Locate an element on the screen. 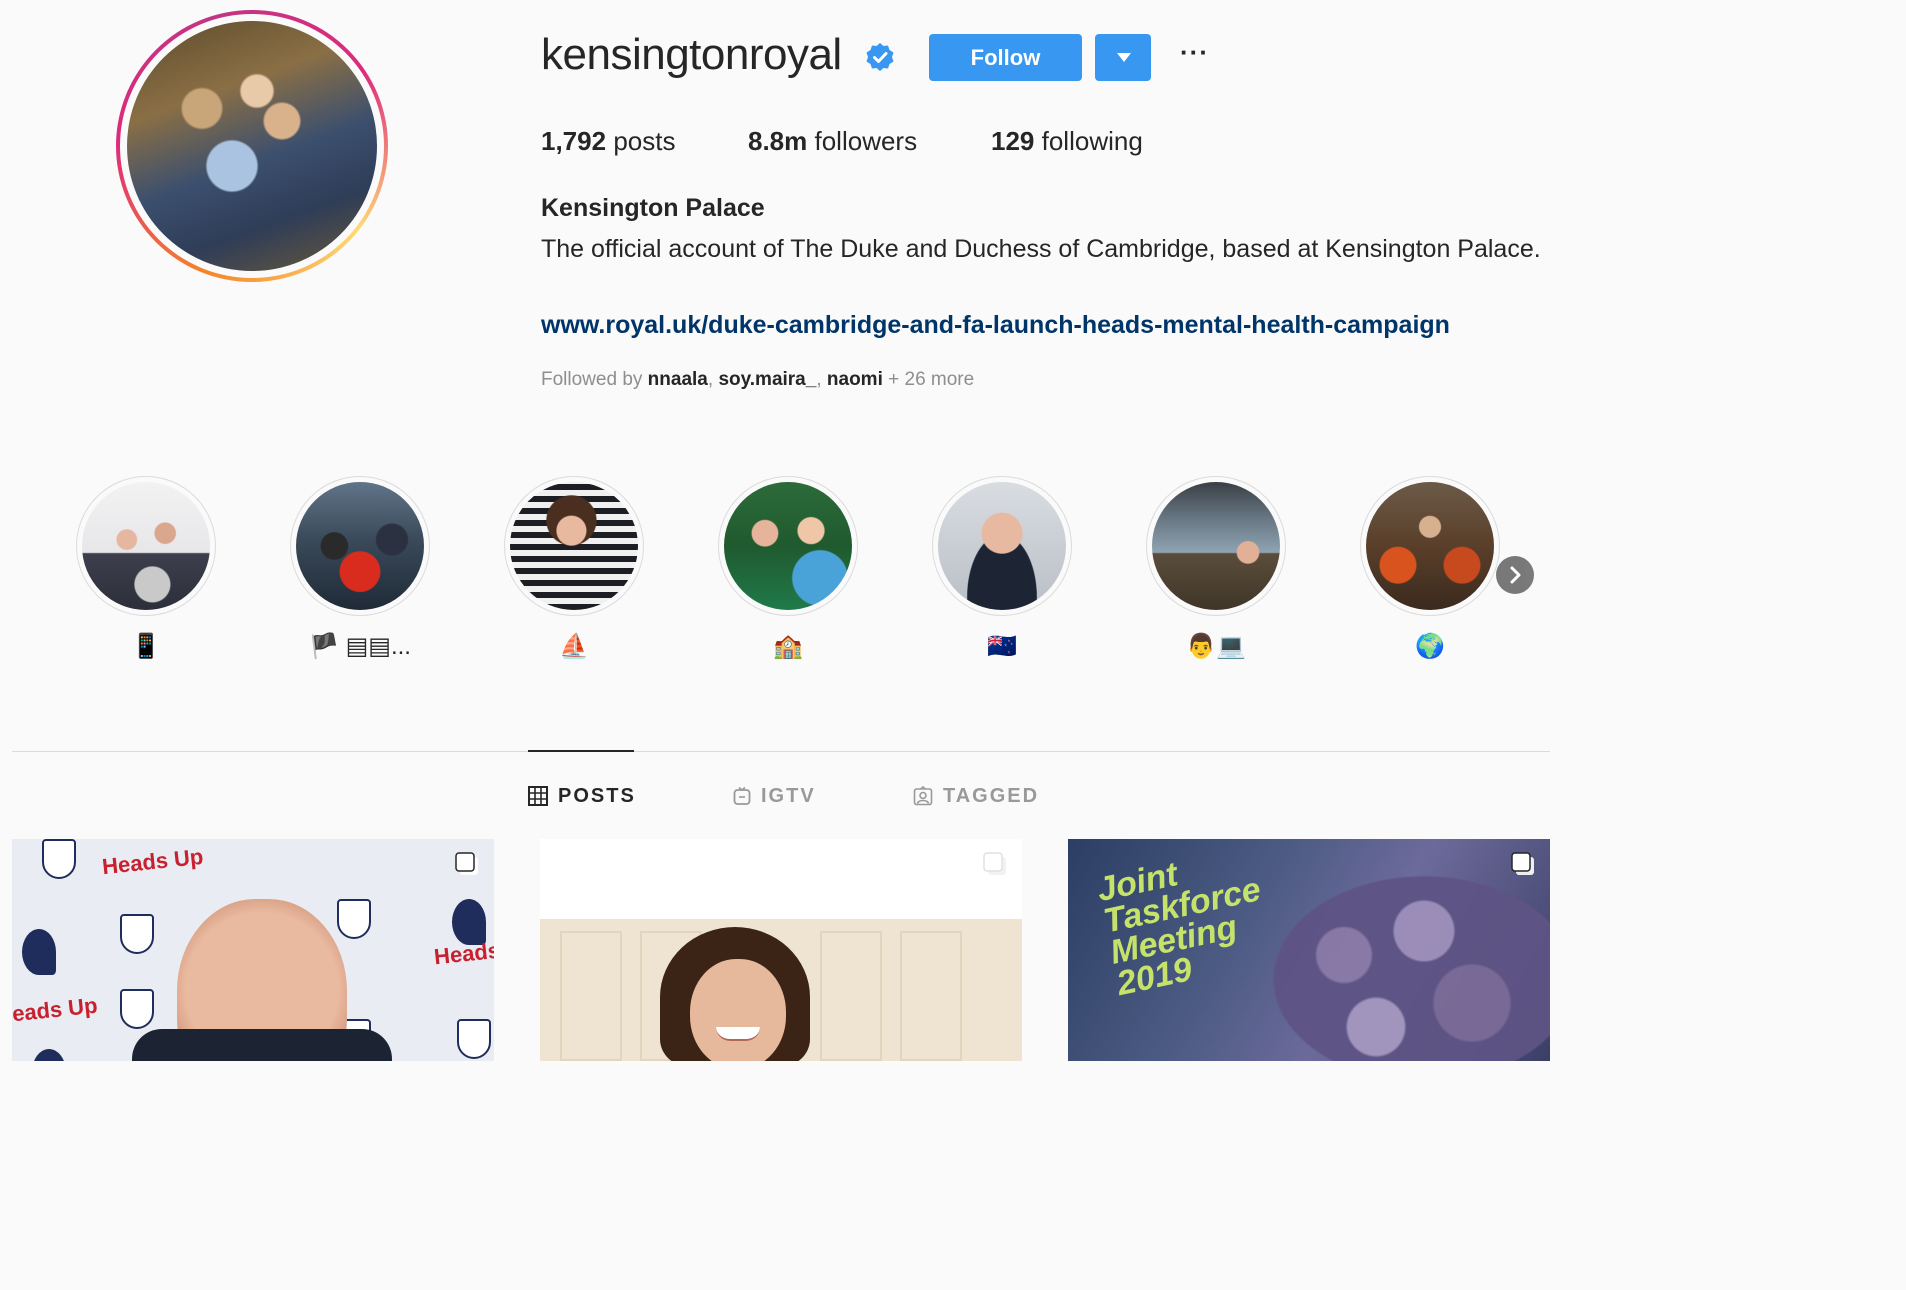 The width and height of the screenshot is (1906, 1290). highlight-label: 🏫 is located at coordinates (788, 646).